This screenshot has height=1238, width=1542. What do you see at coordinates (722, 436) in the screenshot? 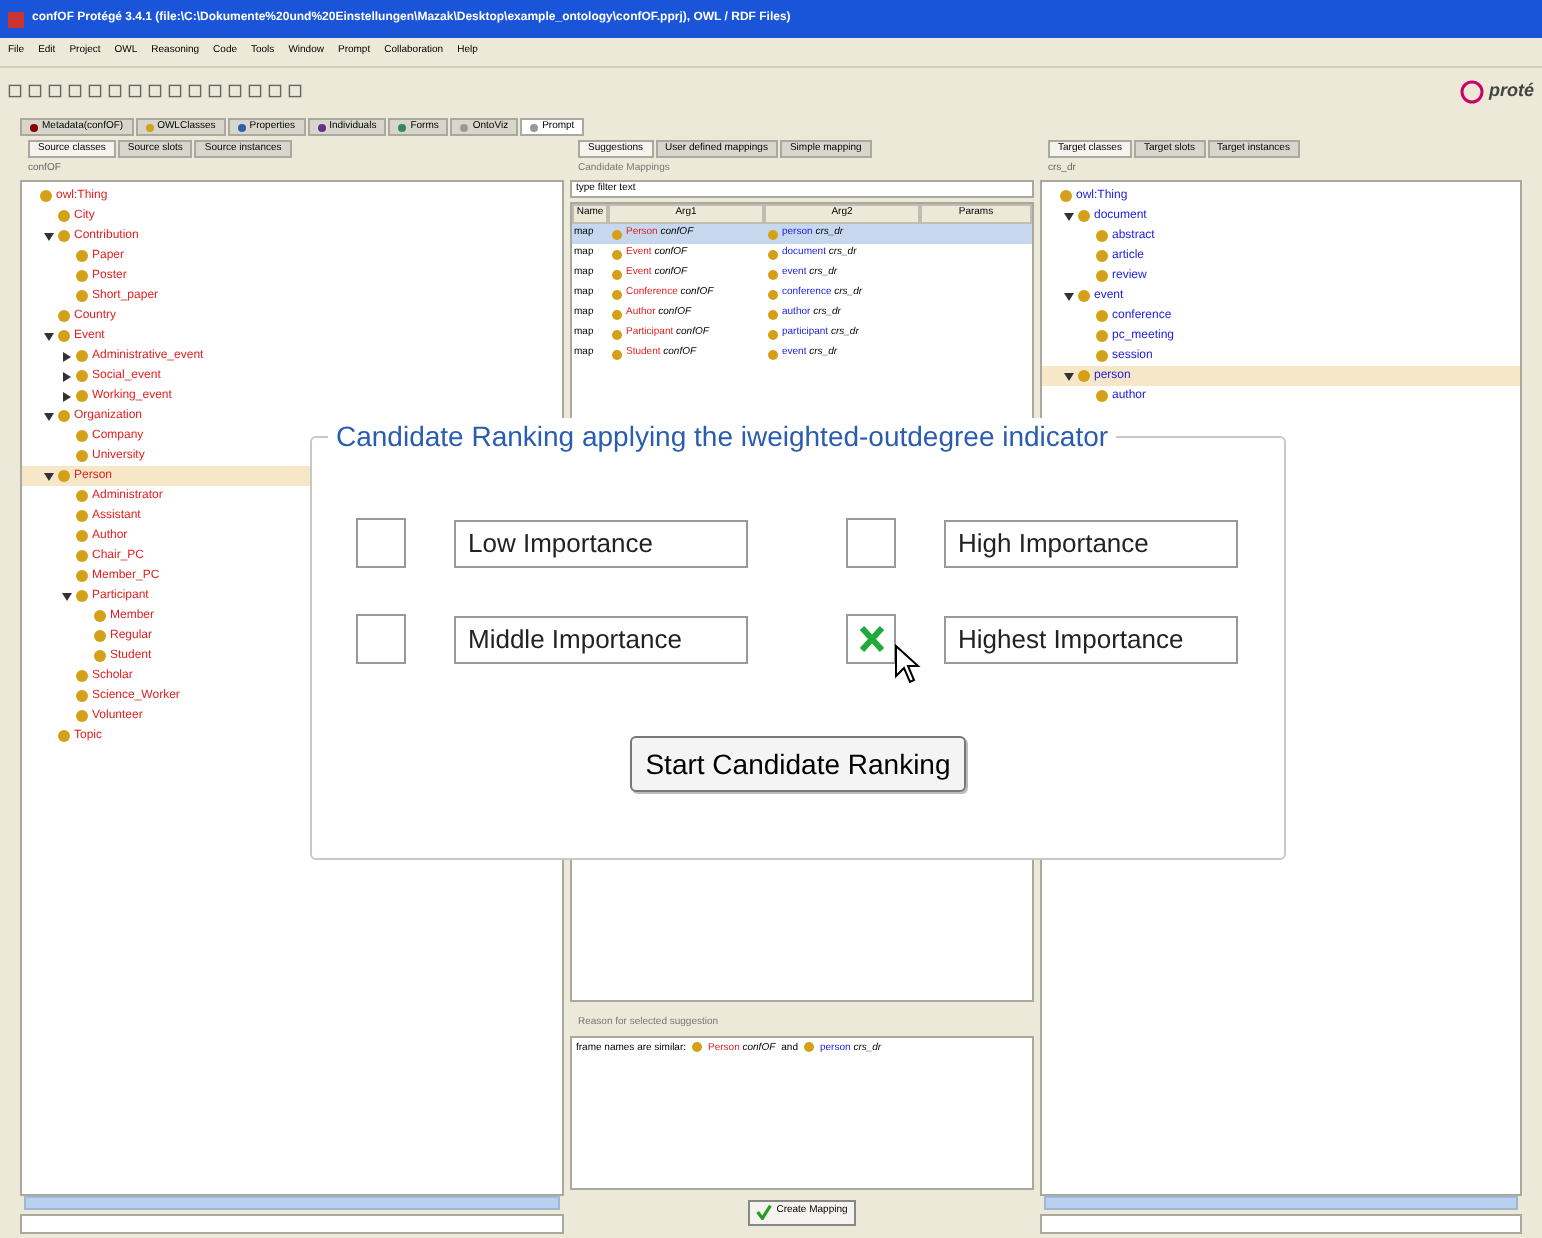
I see `dialog-title: Candidate Ranking applying the iweighted-outdegree indicator` at bounding box center [722, 436].